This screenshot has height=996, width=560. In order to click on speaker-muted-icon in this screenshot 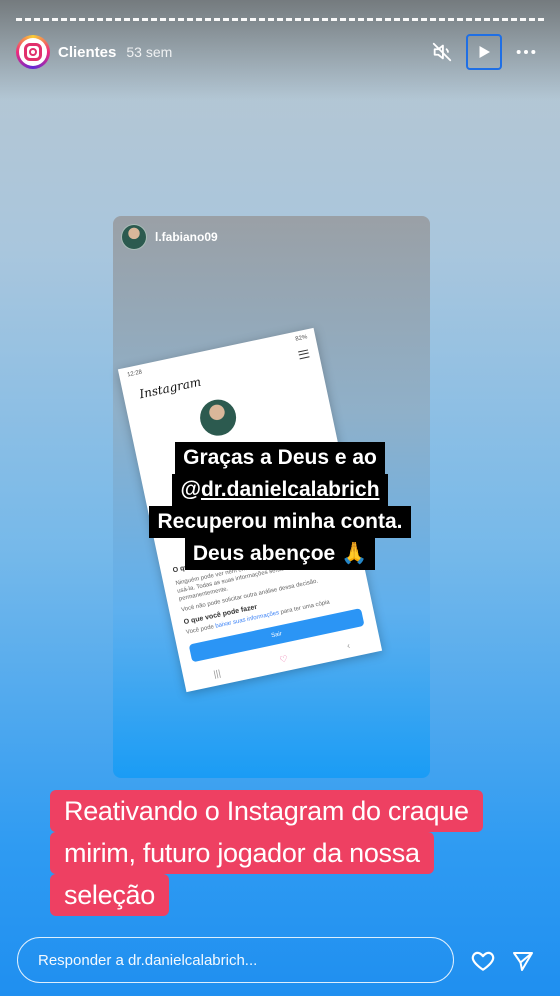, I will do `click(442, 52)`.